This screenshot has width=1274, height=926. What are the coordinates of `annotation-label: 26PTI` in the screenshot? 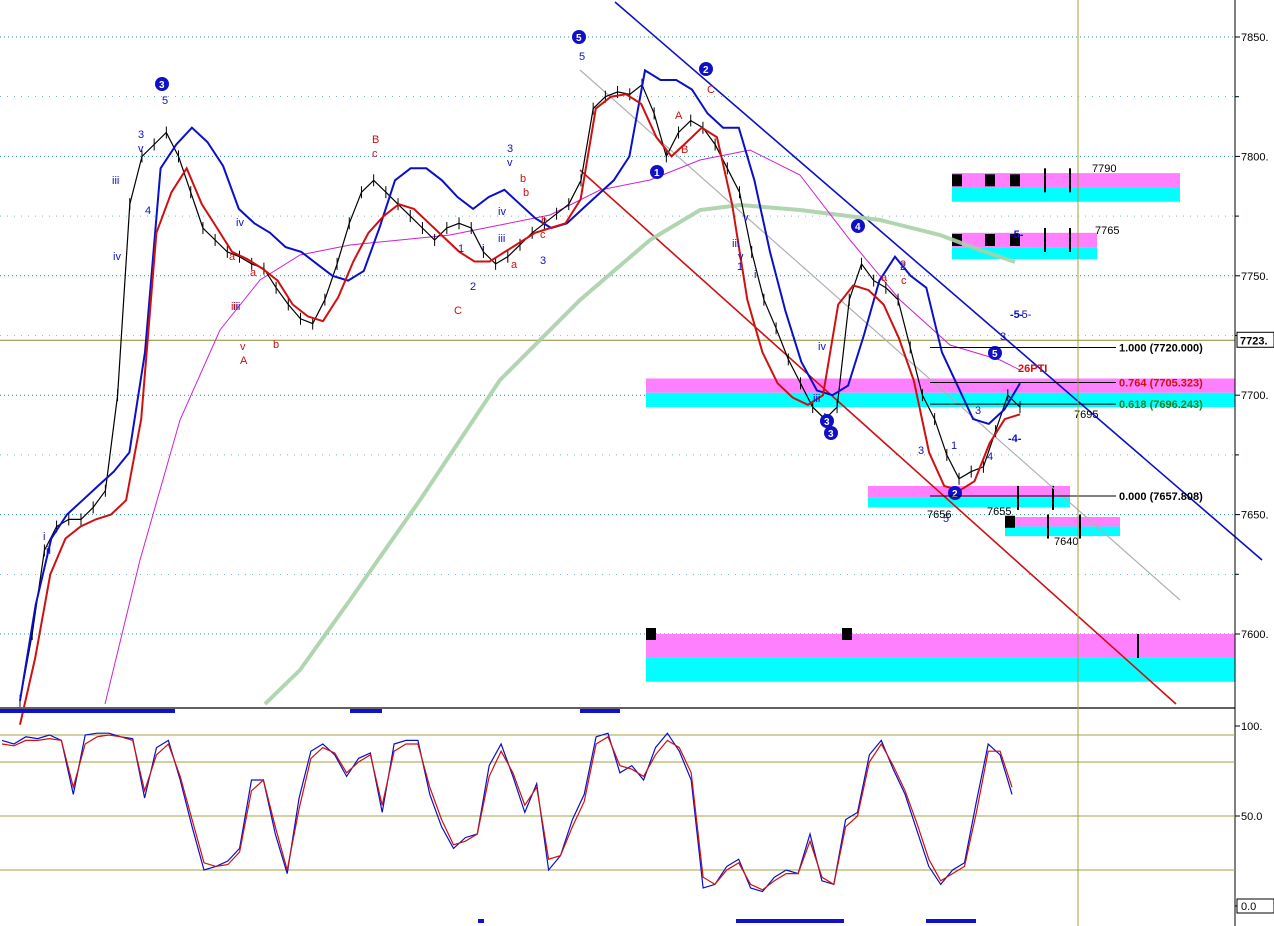 It's located at (1032, 369).